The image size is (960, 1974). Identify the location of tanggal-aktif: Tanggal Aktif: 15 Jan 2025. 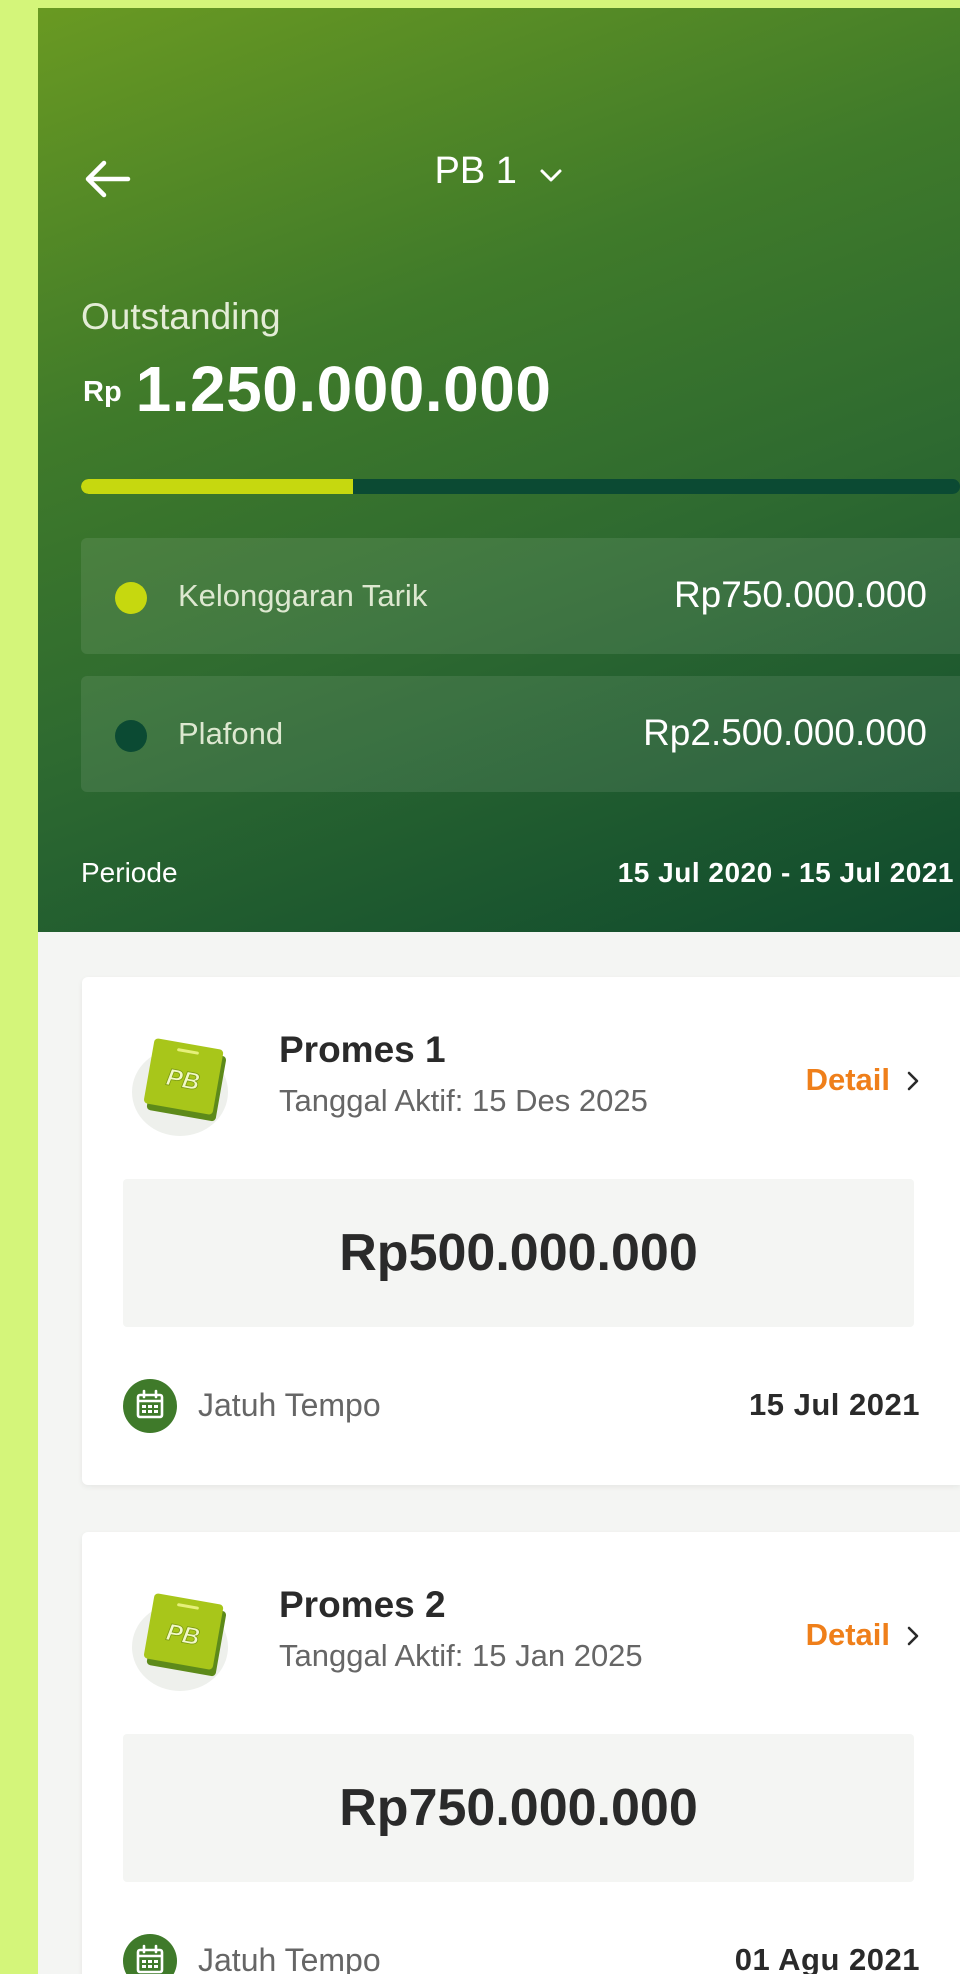
(461, 1655).